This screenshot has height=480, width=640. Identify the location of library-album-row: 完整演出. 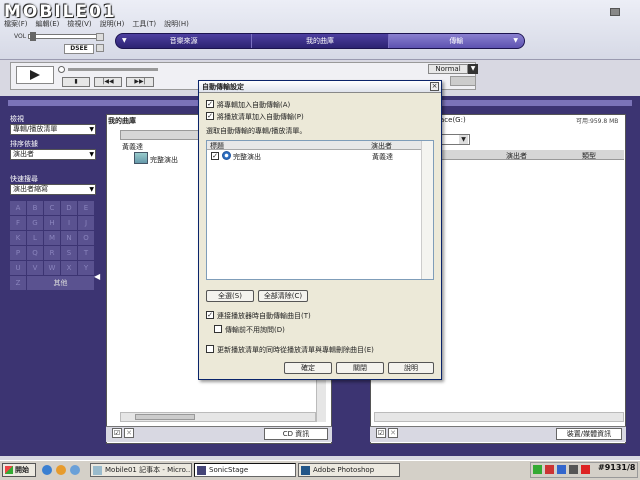
(164, 160).